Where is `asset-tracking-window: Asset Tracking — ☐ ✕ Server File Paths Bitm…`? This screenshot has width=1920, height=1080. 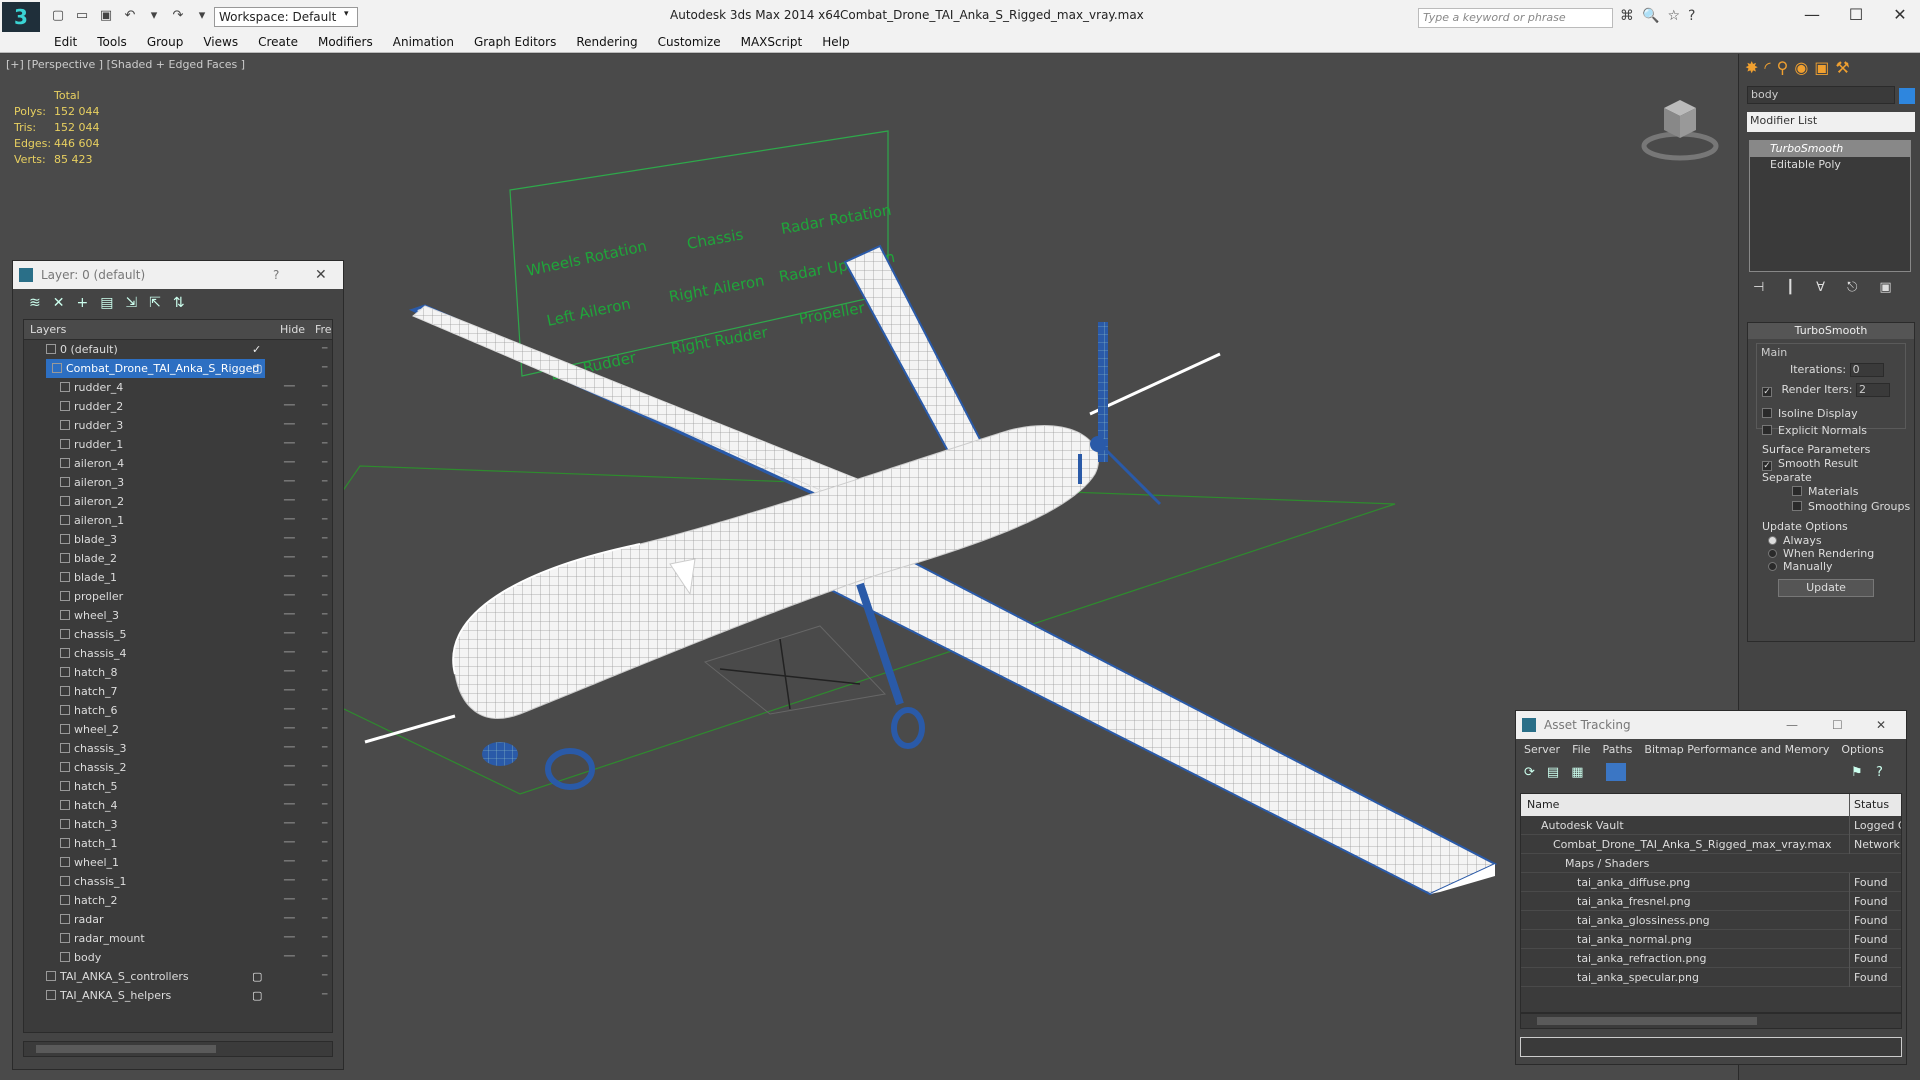
asset-tracking-window: Asset Tracking — ☐ ✕ Server File Paths Bitm… is located at coordinates (1711, 887).